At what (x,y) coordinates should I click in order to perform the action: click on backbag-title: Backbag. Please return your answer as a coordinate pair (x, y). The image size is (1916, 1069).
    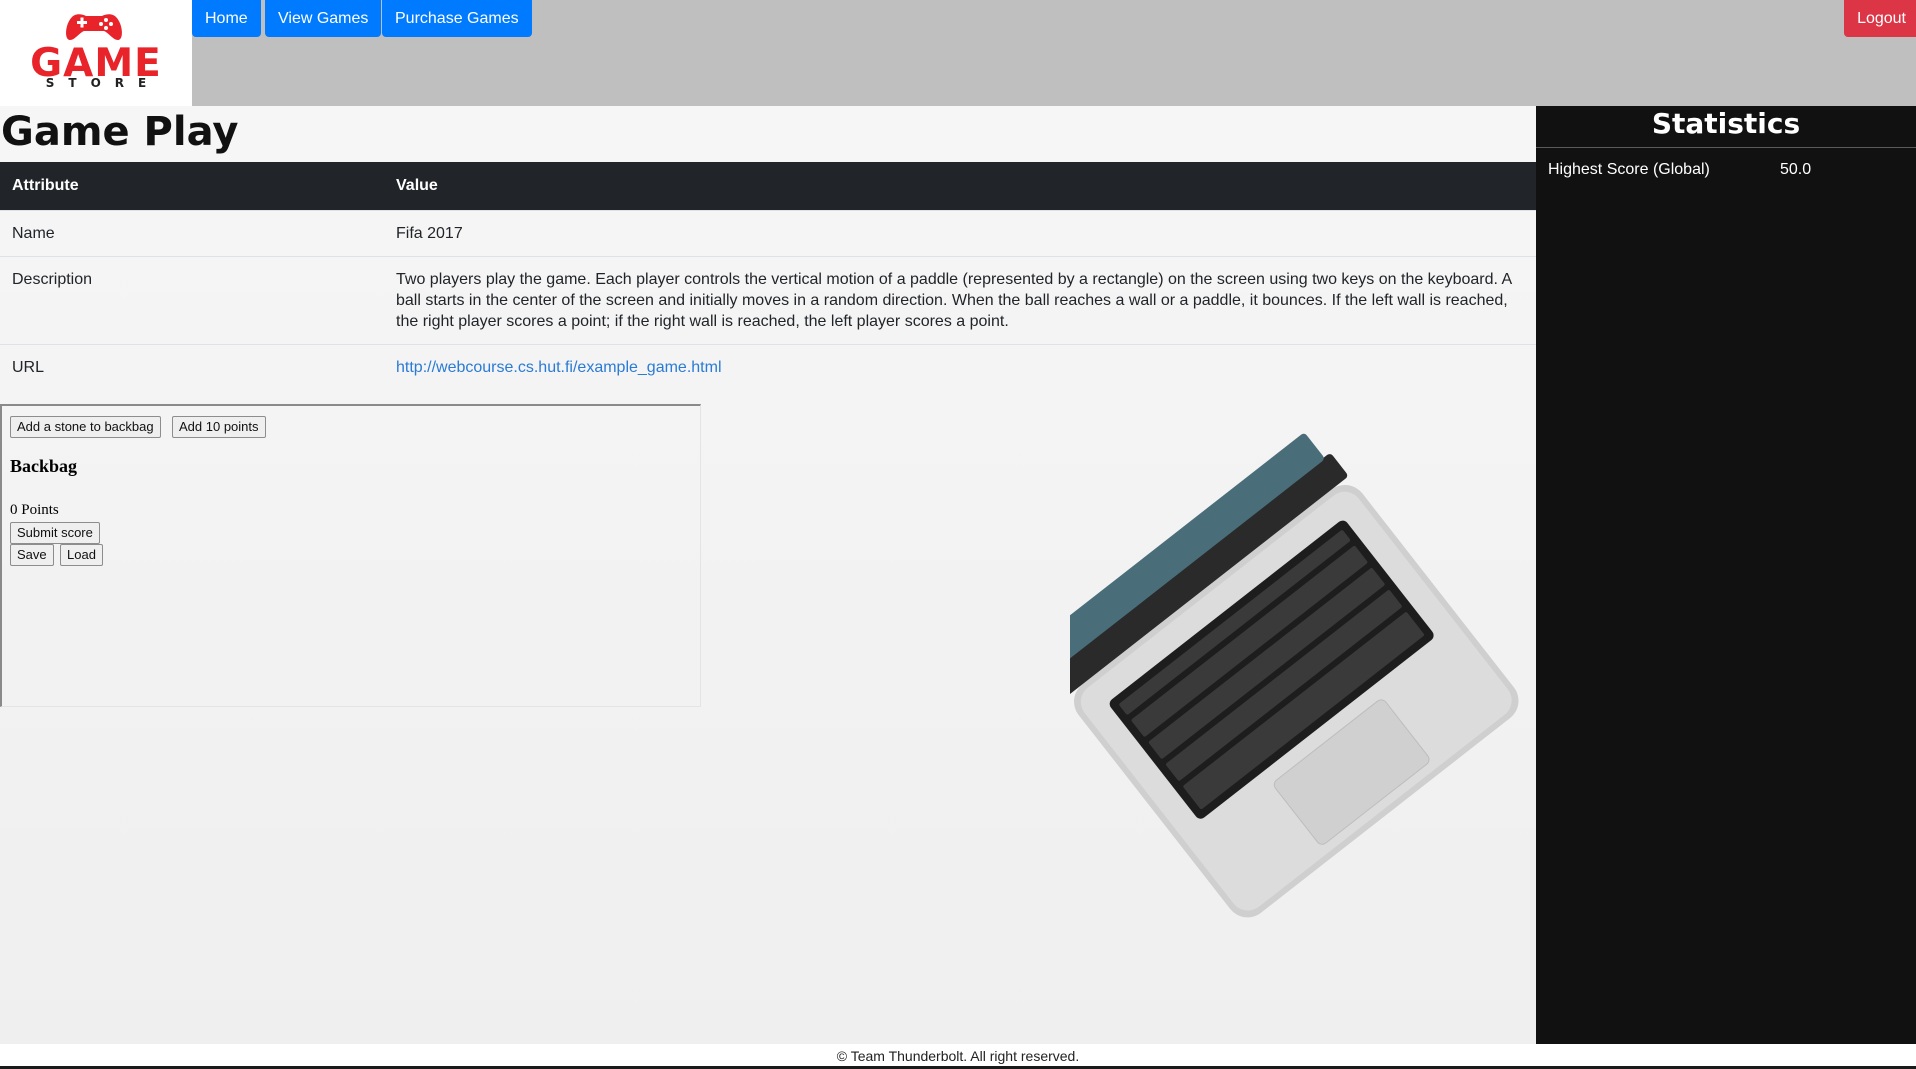
    Looking at the image, I should click on (44, 466).